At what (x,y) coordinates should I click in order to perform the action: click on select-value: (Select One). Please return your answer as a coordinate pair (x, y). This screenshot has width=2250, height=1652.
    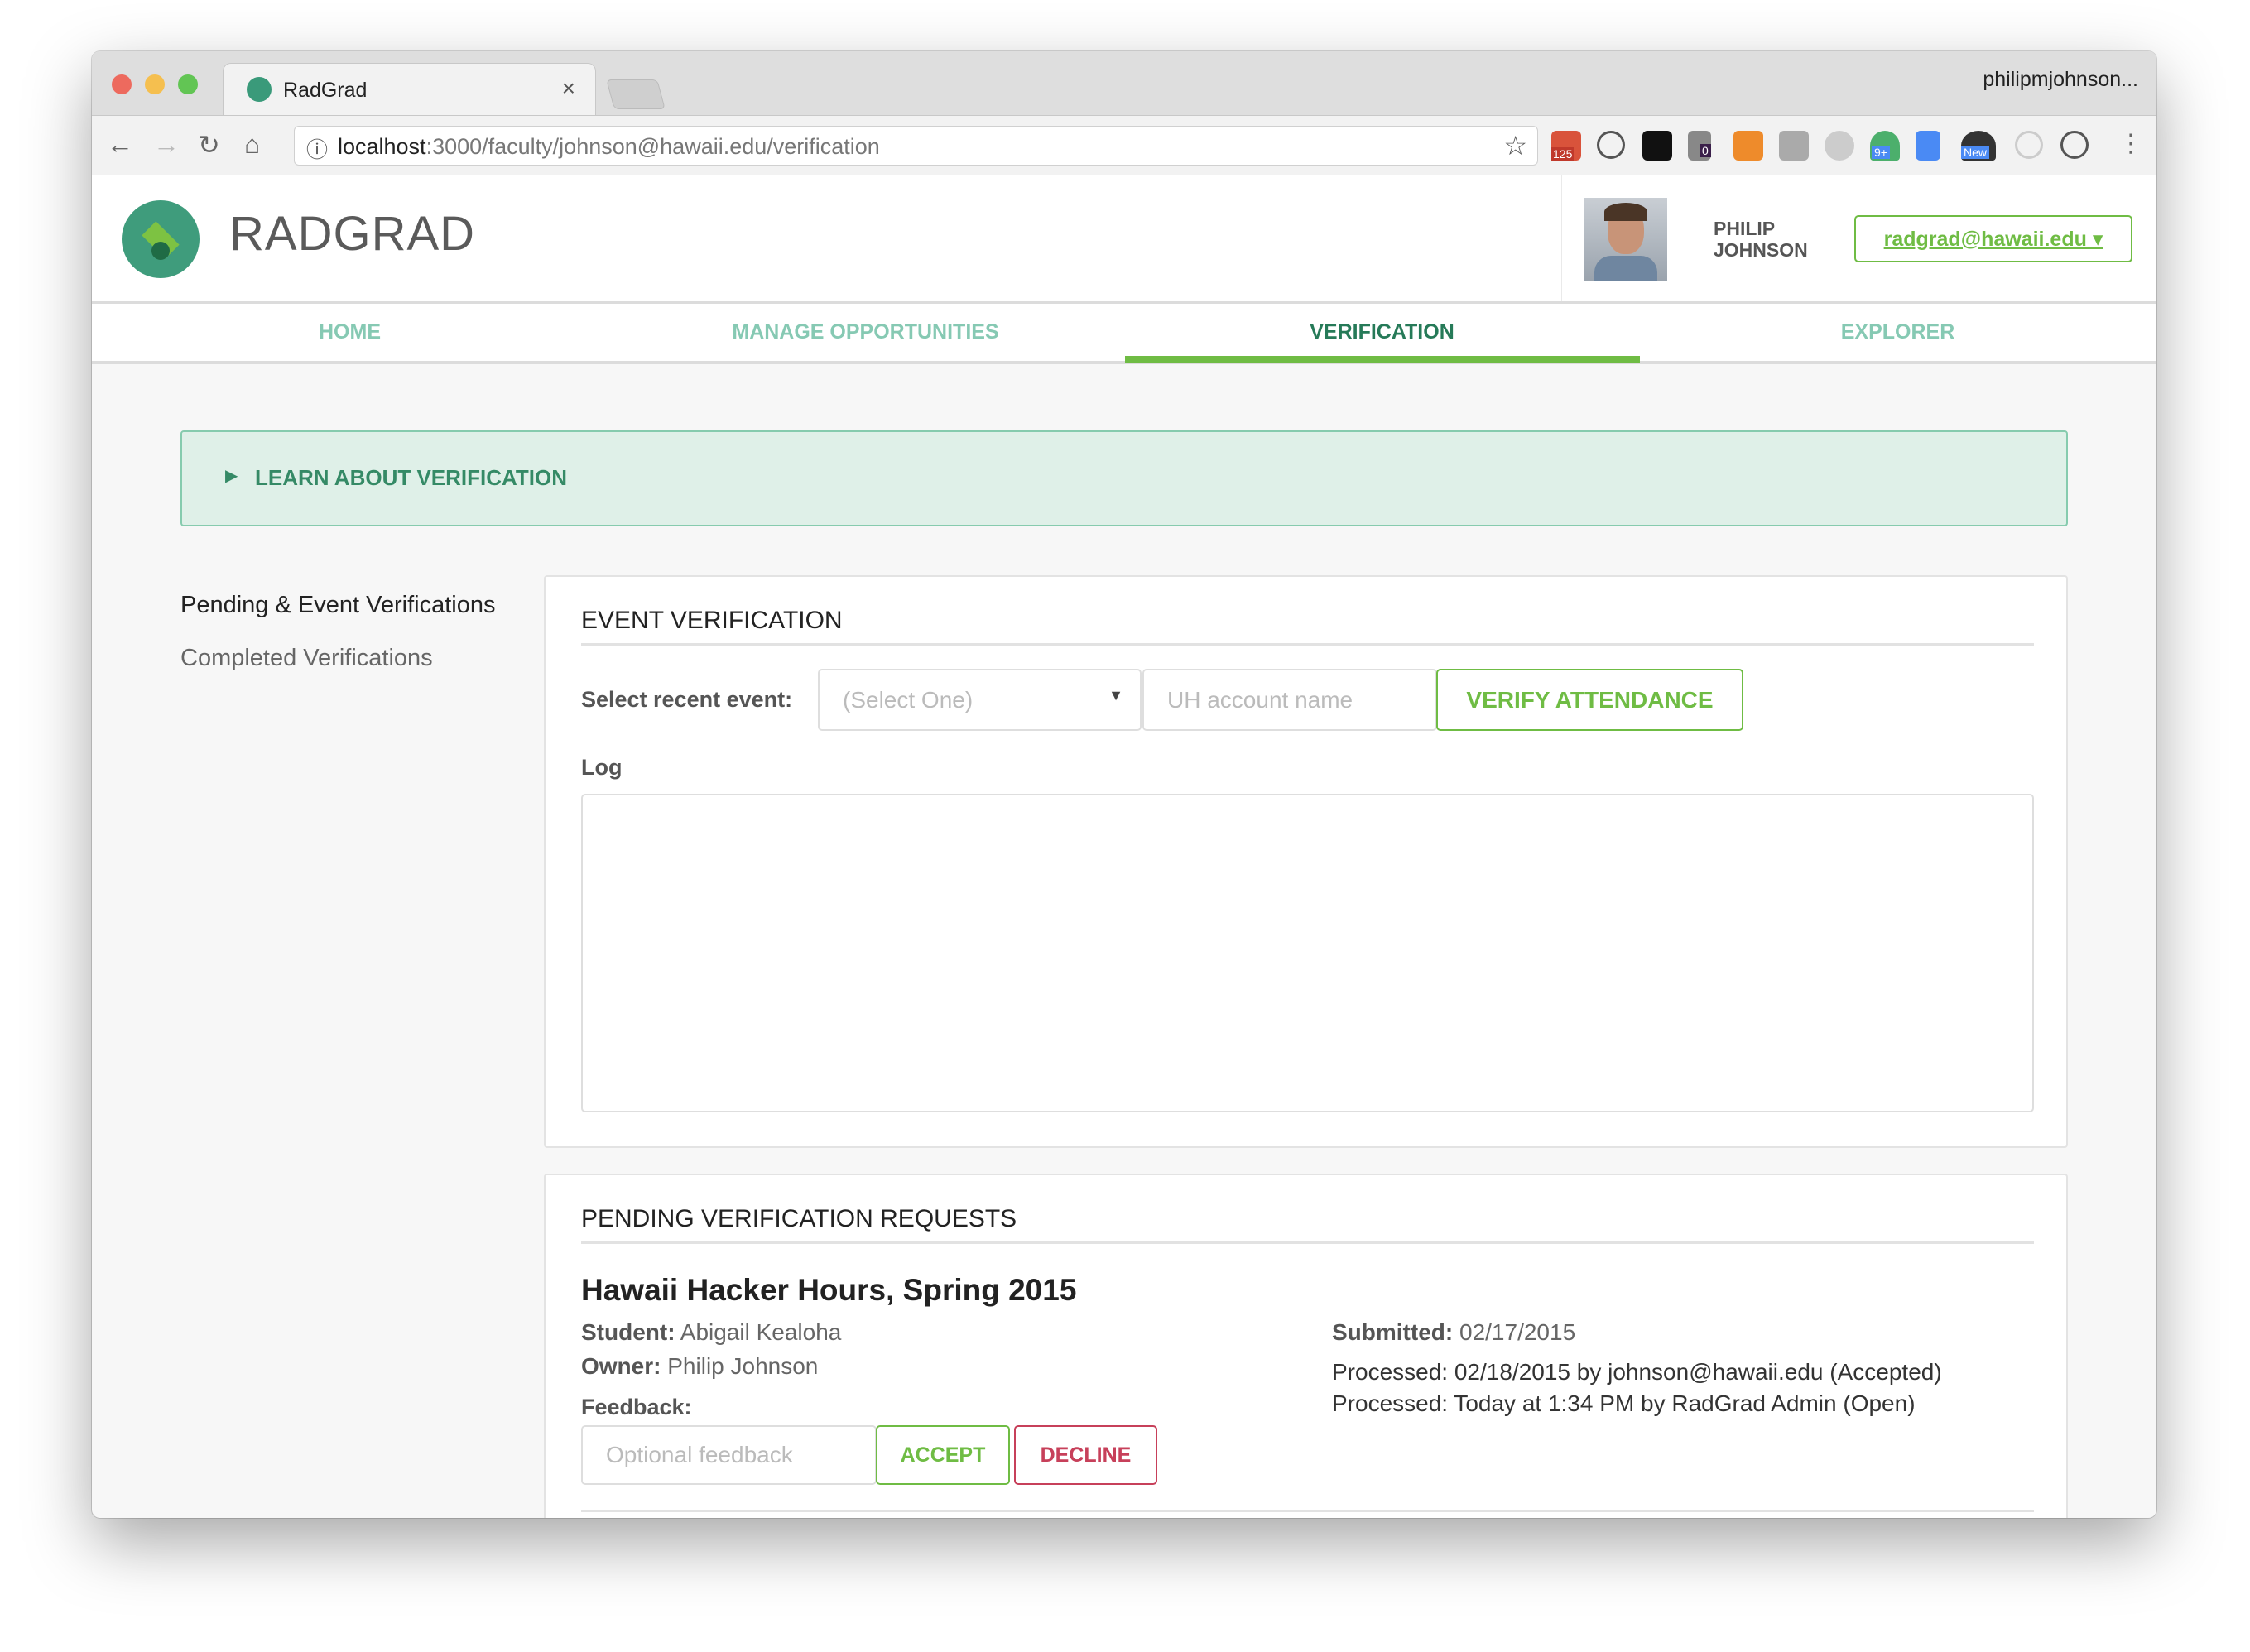
    Looking at the image, I should click on (909, 699).